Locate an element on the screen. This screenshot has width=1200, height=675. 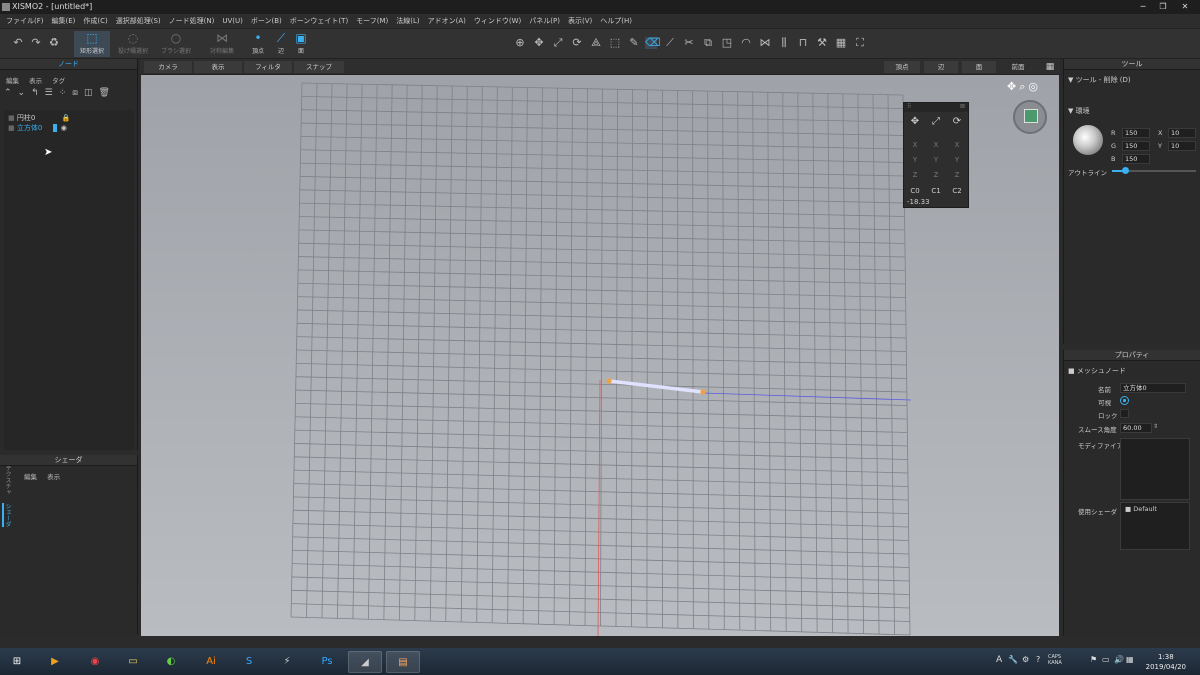
shader-menu-edit: 編集 is located at coordinates (30, 477).